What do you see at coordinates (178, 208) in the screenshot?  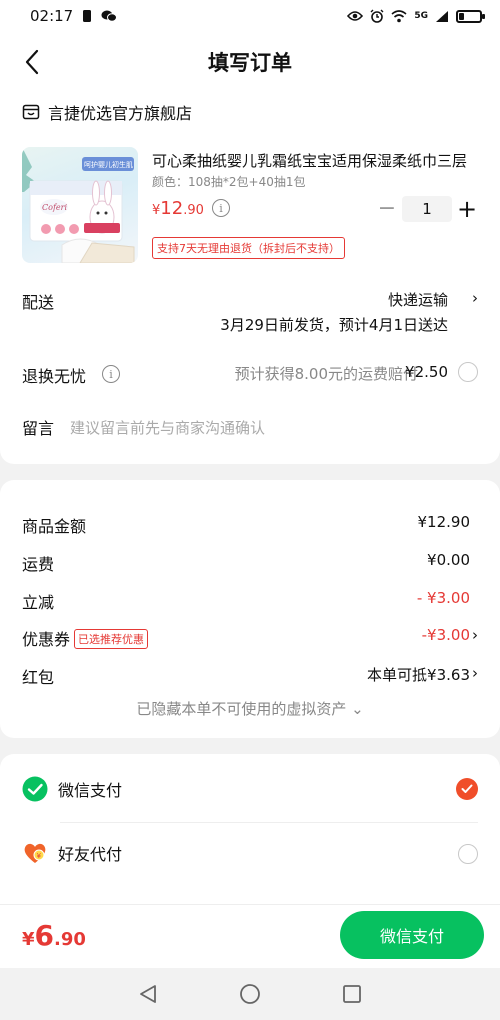 I see `product-price: ¥12.90` at bounding box center [178, 208].